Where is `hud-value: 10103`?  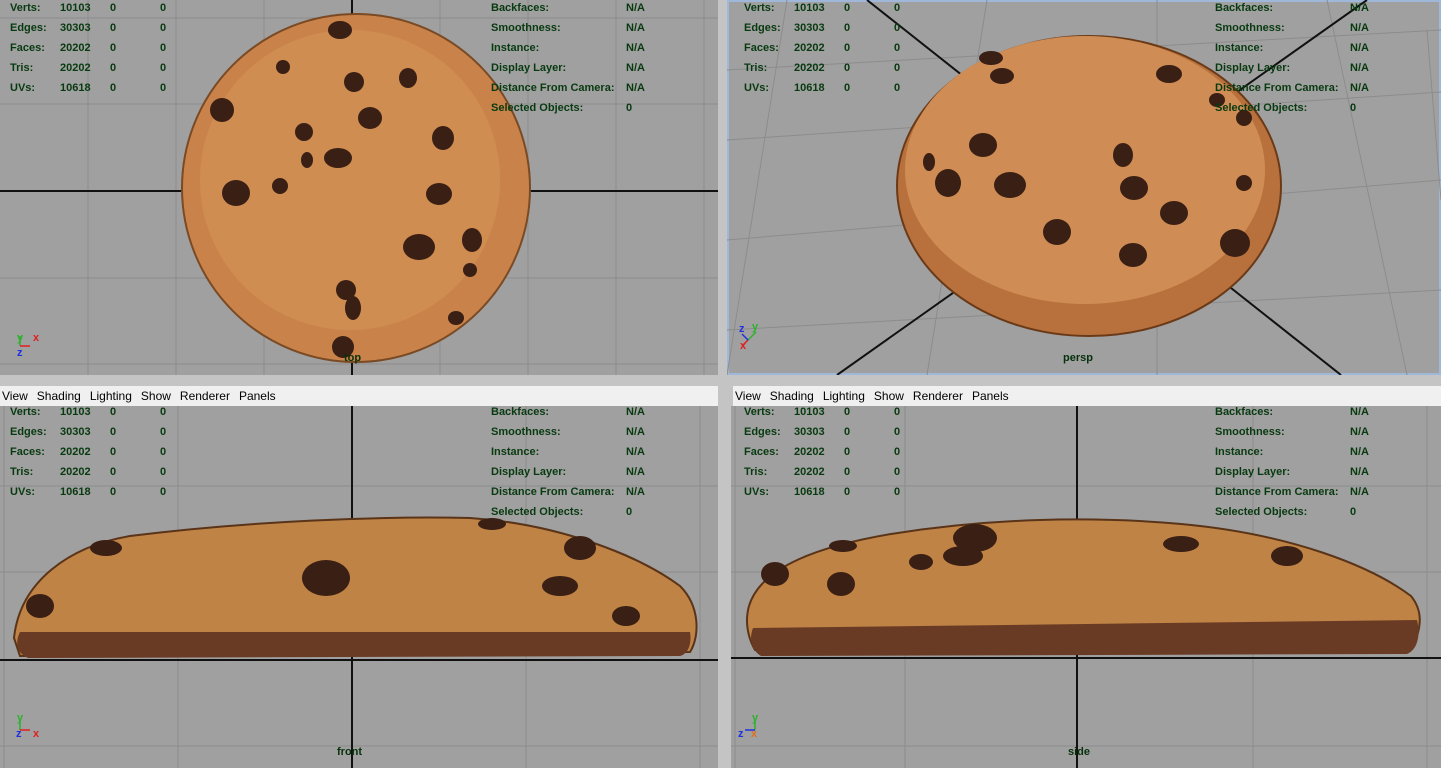 hud-value: 10103 is located at coordinates (809, 8).